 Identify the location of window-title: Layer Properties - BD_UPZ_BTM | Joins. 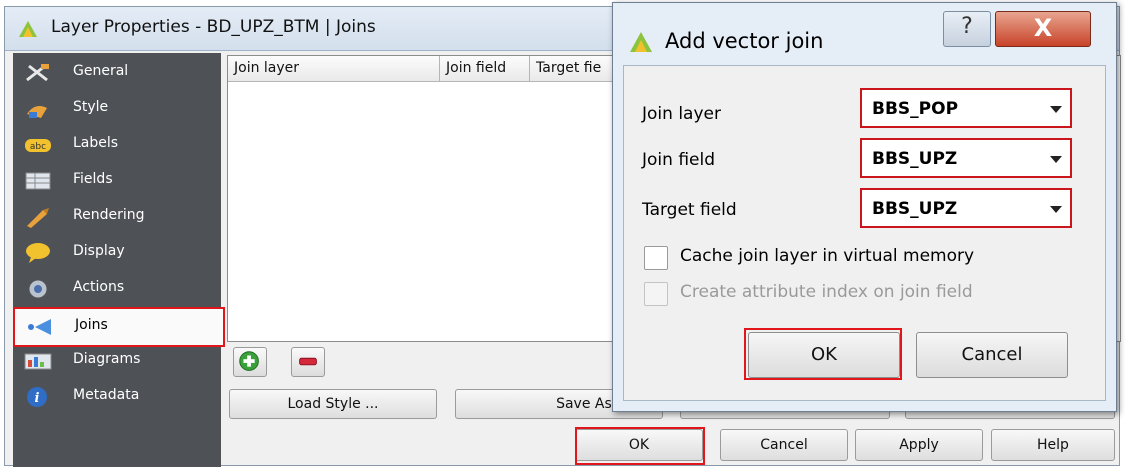
(213, 27).